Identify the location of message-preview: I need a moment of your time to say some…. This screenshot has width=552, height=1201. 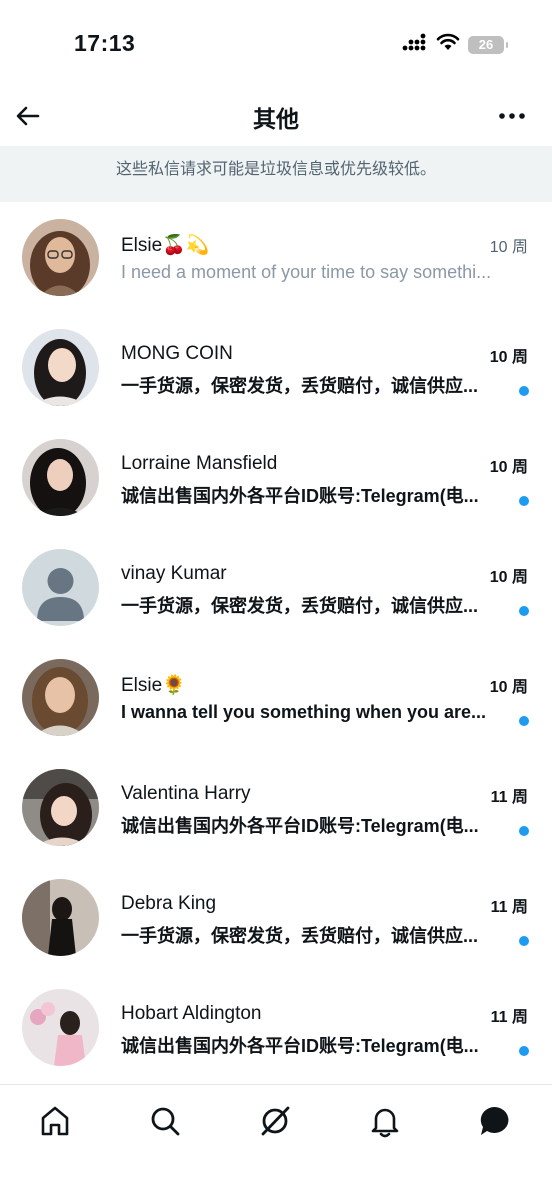
(306, 272).